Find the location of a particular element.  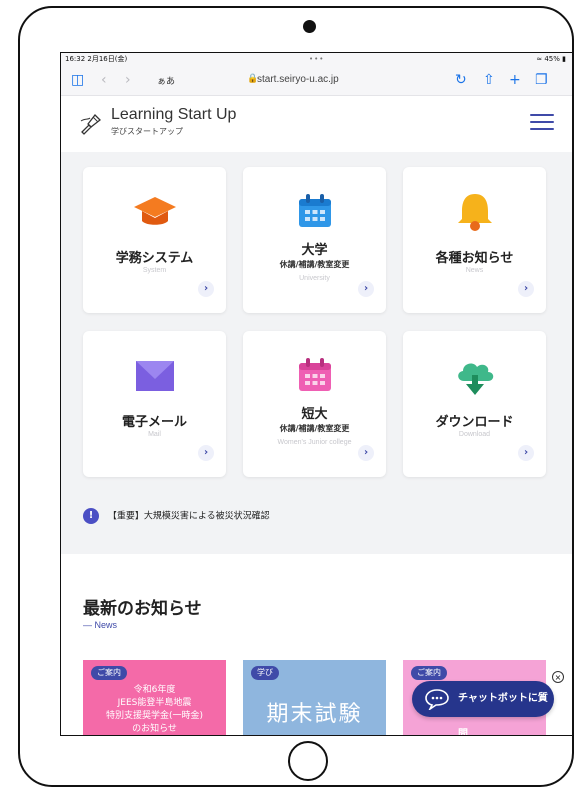

logo-icon is located at coordinates (91, 124).